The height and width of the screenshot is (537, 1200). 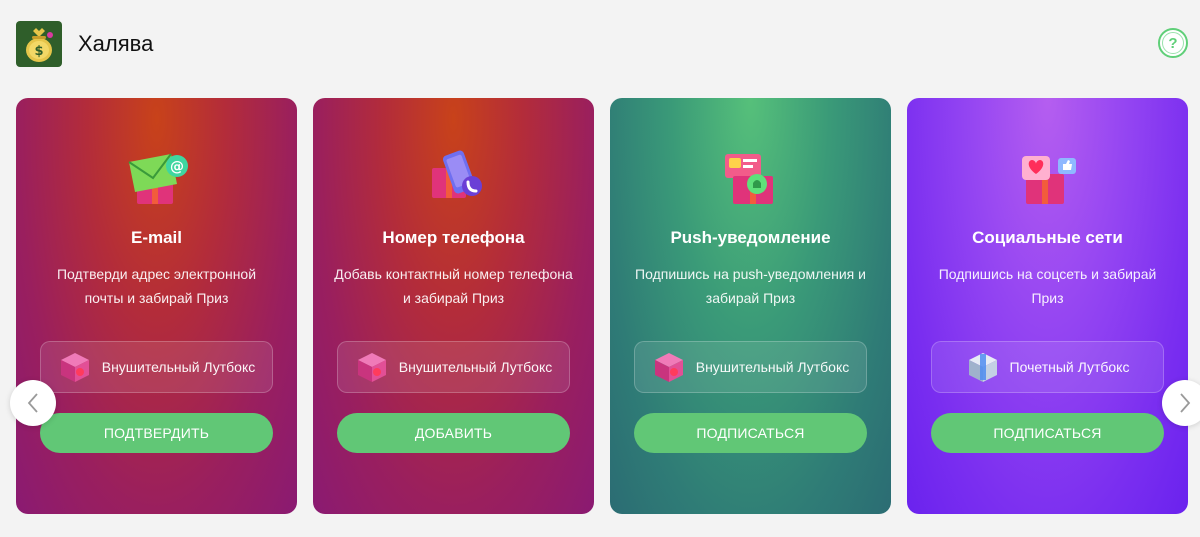 What do you see at coordinates (1048, 180) in the screenshot?
I see `social-gift-icon` at bounding box center [1048, 180].